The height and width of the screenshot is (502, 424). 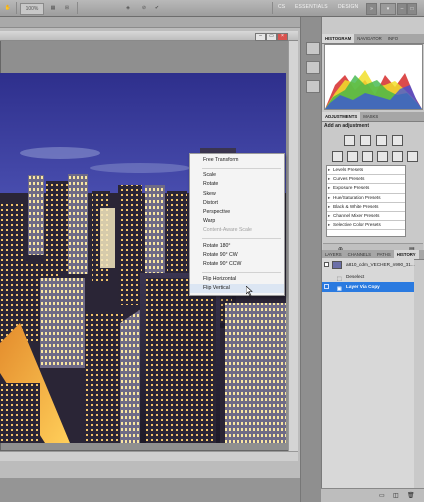 What do you see at coordinates (53, 8) in the screenshot?
I see `view-extras-icon: ▦` at bounding box center [53, 8].